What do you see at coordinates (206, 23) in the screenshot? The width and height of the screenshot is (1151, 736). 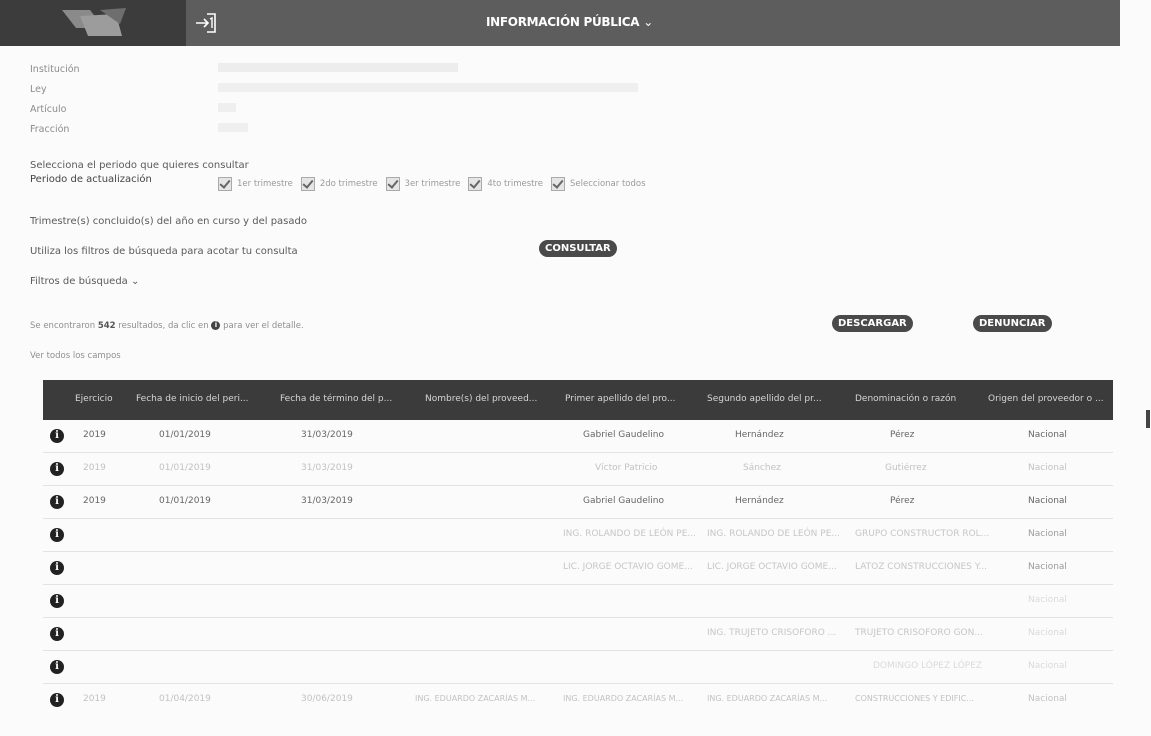 I see `login-icon` at bounding box center [206, 23].